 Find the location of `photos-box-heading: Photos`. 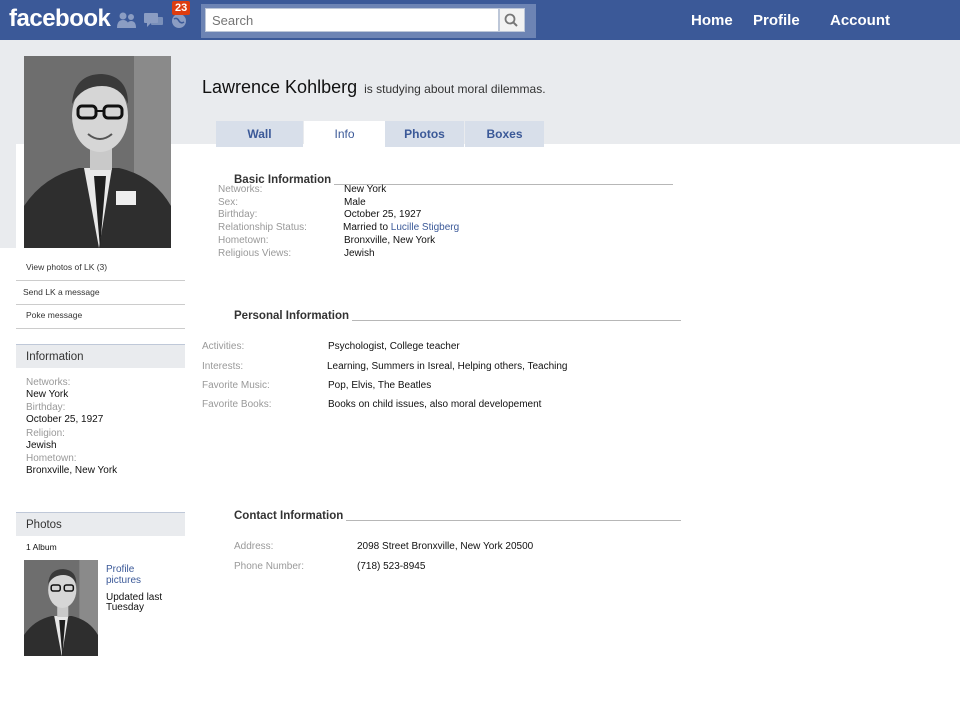

photos-box-heading: Photos is located at coordinates (100, 524).